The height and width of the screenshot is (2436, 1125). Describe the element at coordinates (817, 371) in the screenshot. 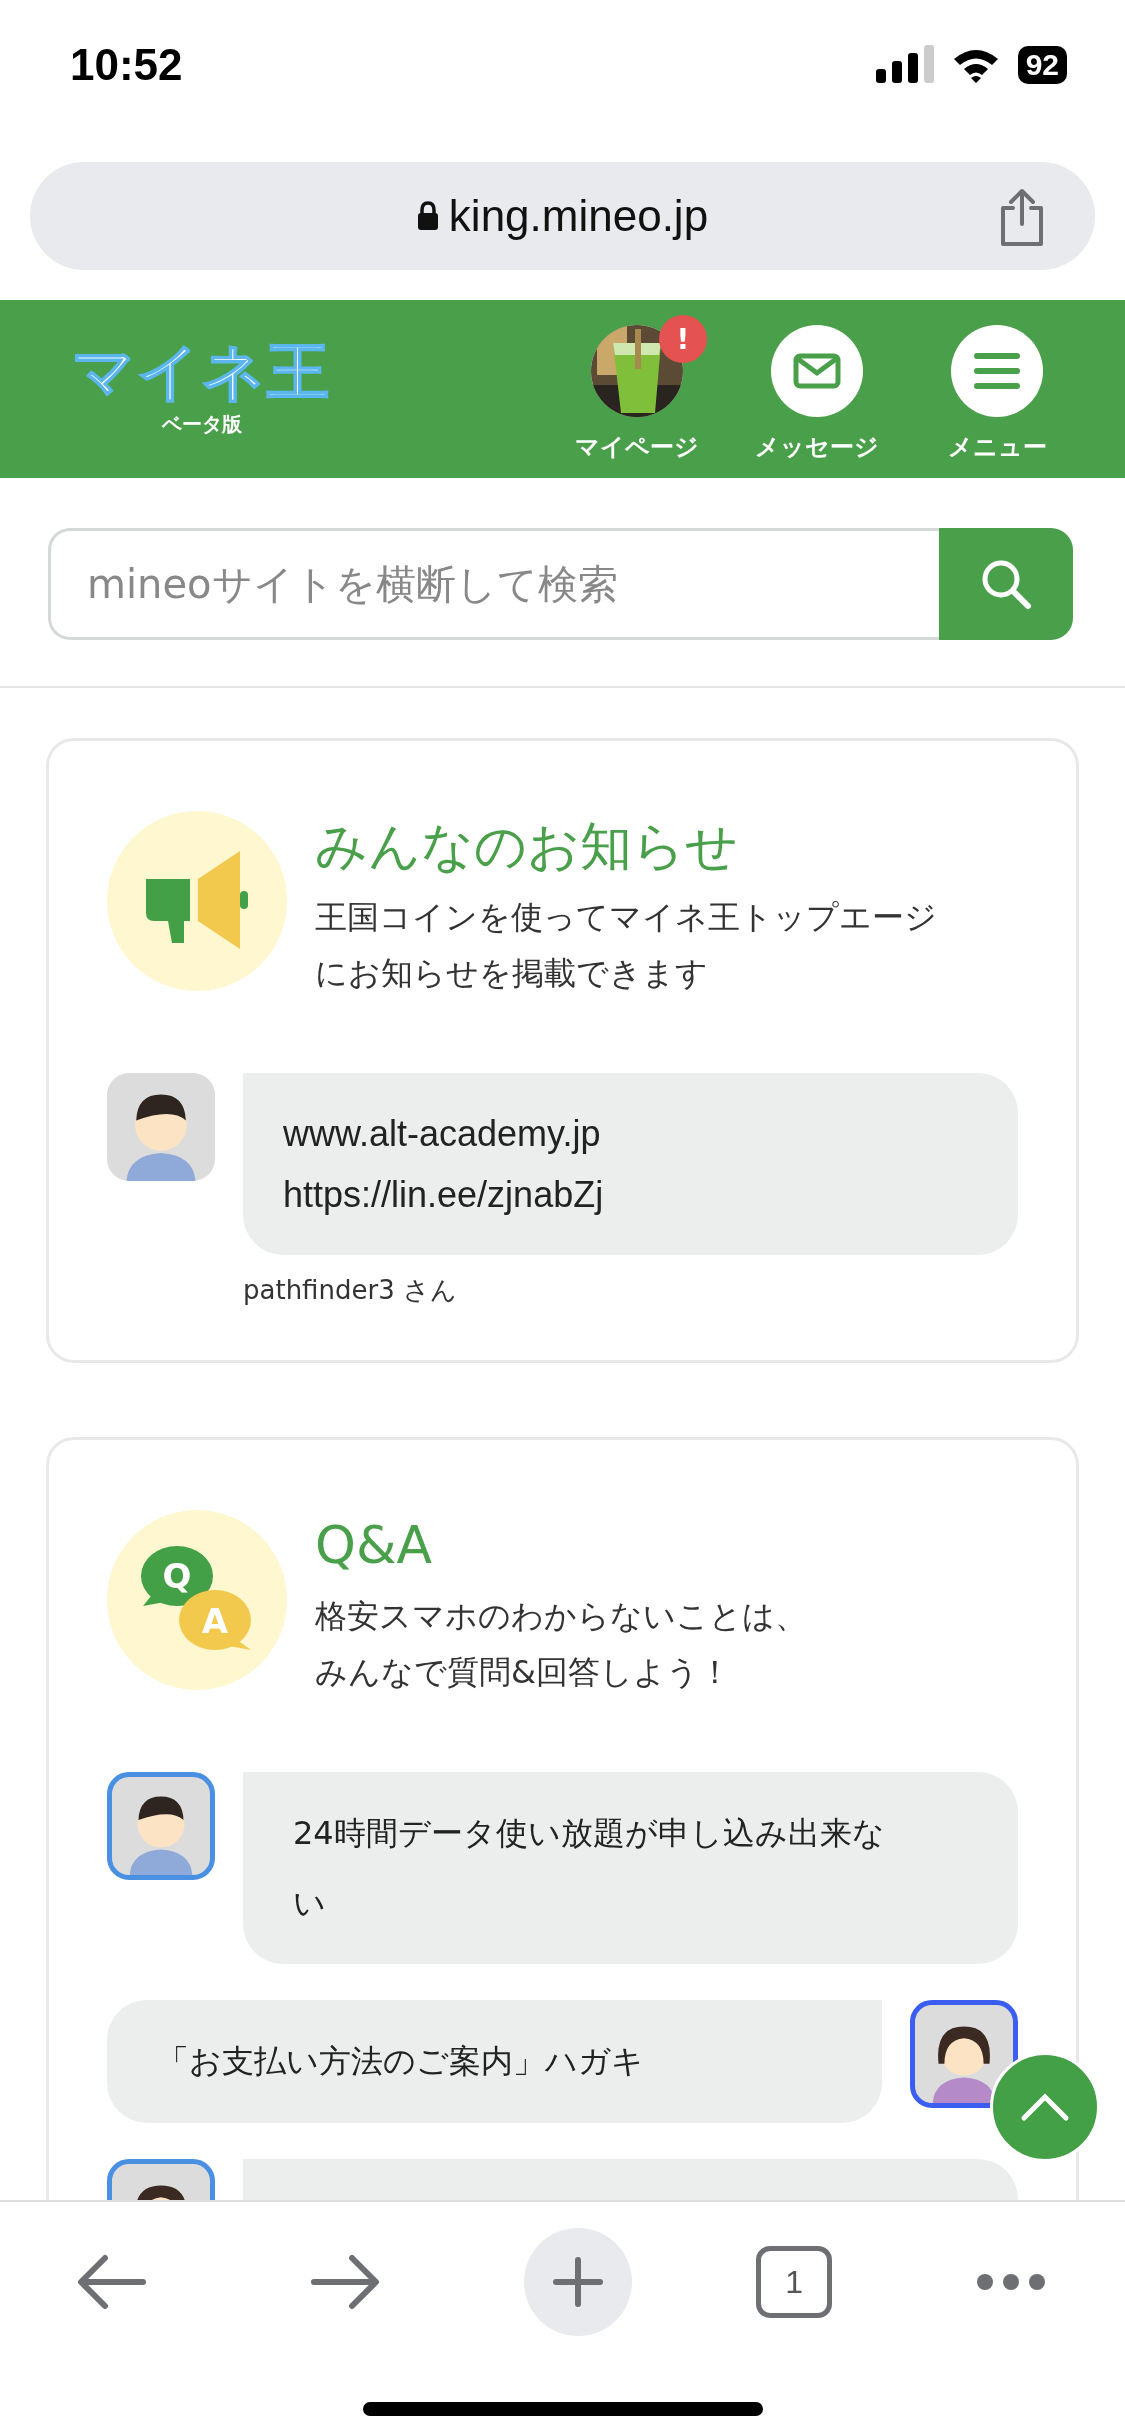

I see `mail-icon` at that location.